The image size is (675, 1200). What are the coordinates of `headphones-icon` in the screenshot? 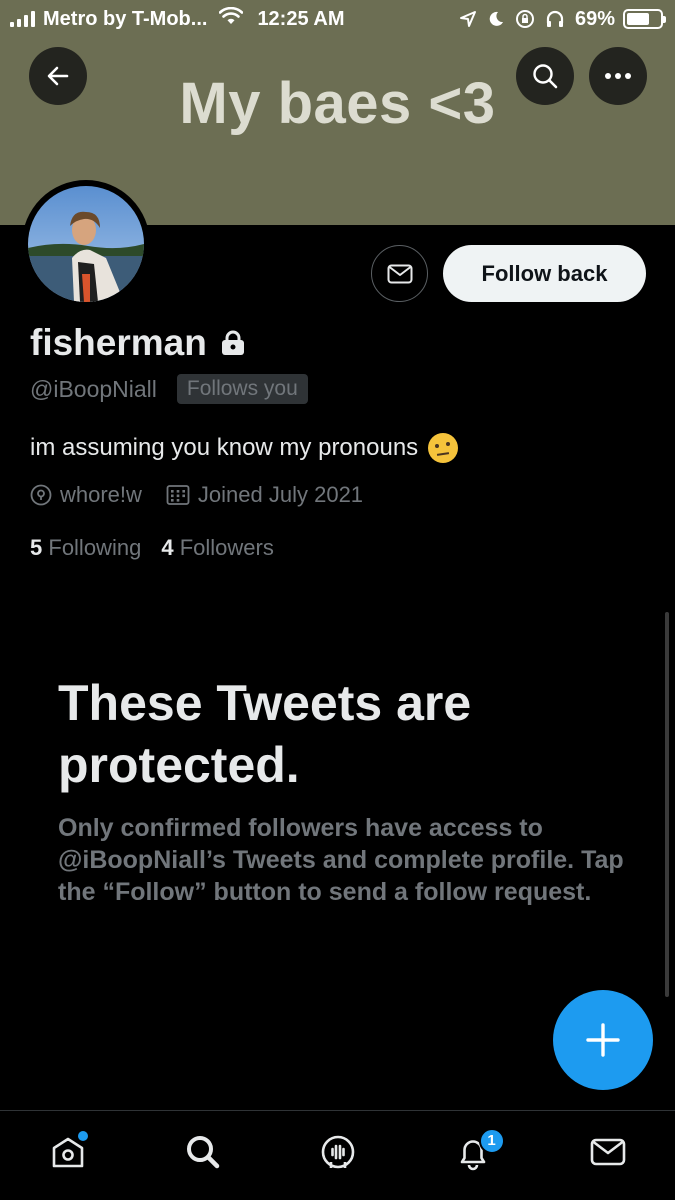 It's located at (555, 18).